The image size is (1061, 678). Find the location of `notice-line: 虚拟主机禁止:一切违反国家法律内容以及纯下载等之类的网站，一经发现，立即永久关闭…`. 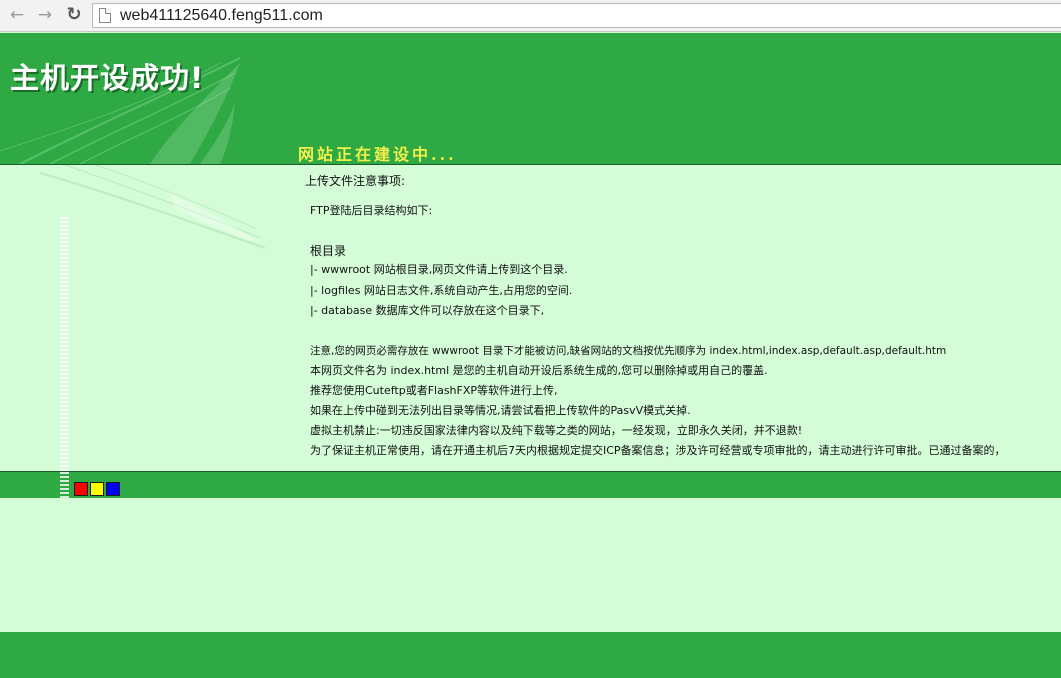

notice-line: 虚拟主机禁止:一切违反国家法律内容以及纯下载等之类的网站，一经发现，立即永久关闭… is located at coordinates (556, 430).